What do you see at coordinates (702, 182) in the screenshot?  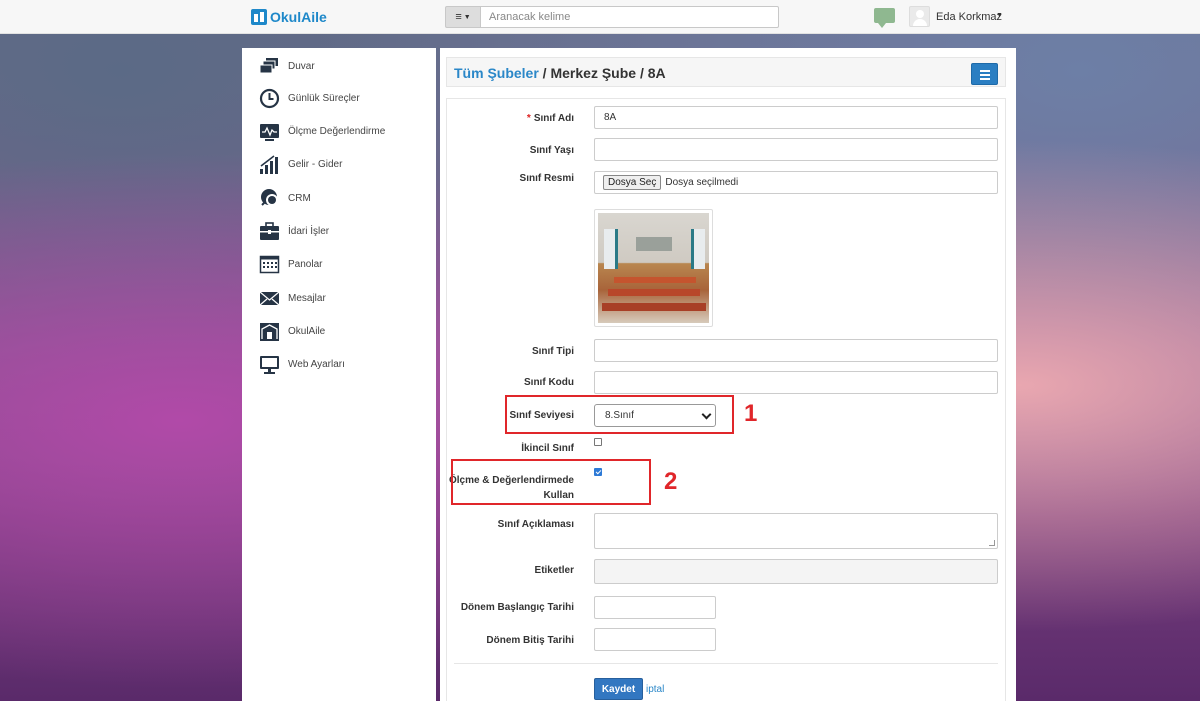 I see `file-status-text: Dosya seçilmedi` at bounding box center [702, 182].